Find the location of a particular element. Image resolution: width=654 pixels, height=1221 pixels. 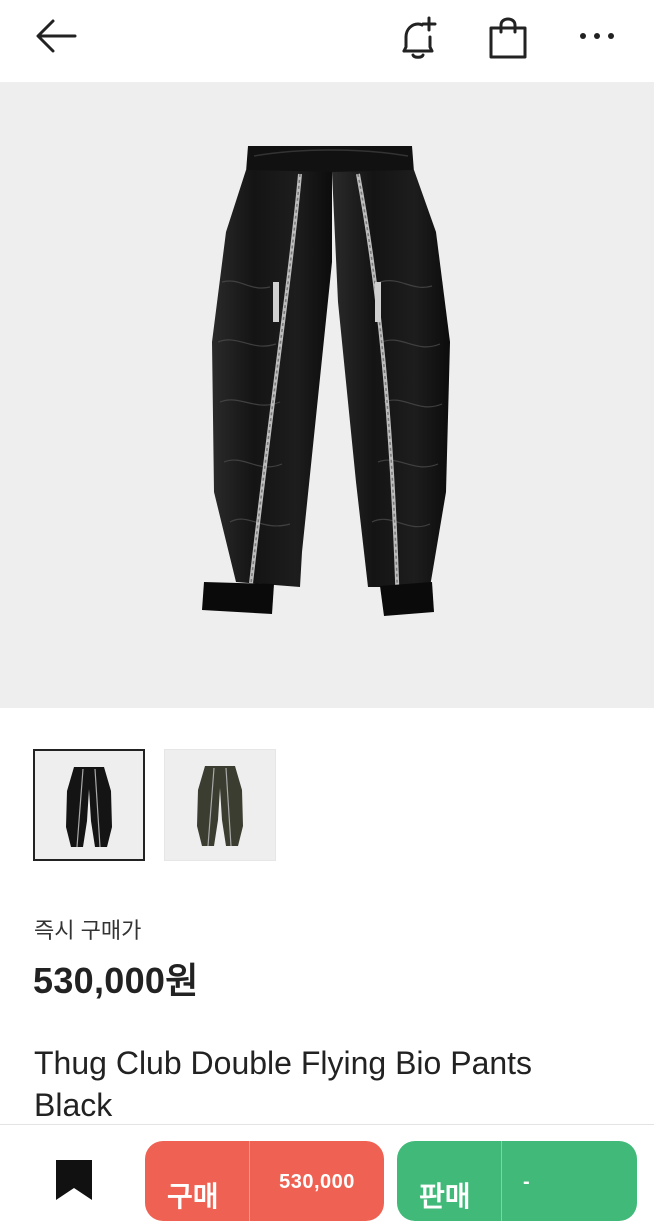

thumbnail-olive is located at coordinates (220, 805).